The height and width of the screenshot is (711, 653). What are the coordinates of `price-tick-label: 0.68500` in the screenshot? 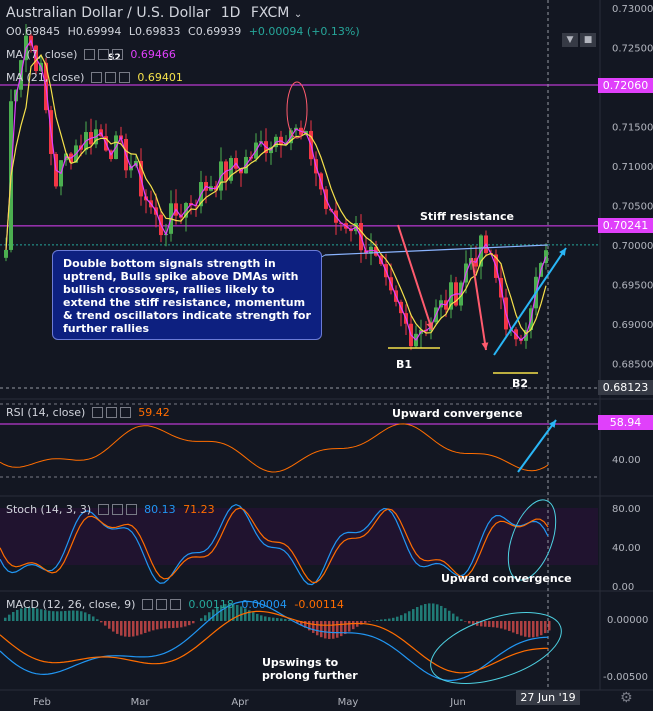 It's located at (632, 364).